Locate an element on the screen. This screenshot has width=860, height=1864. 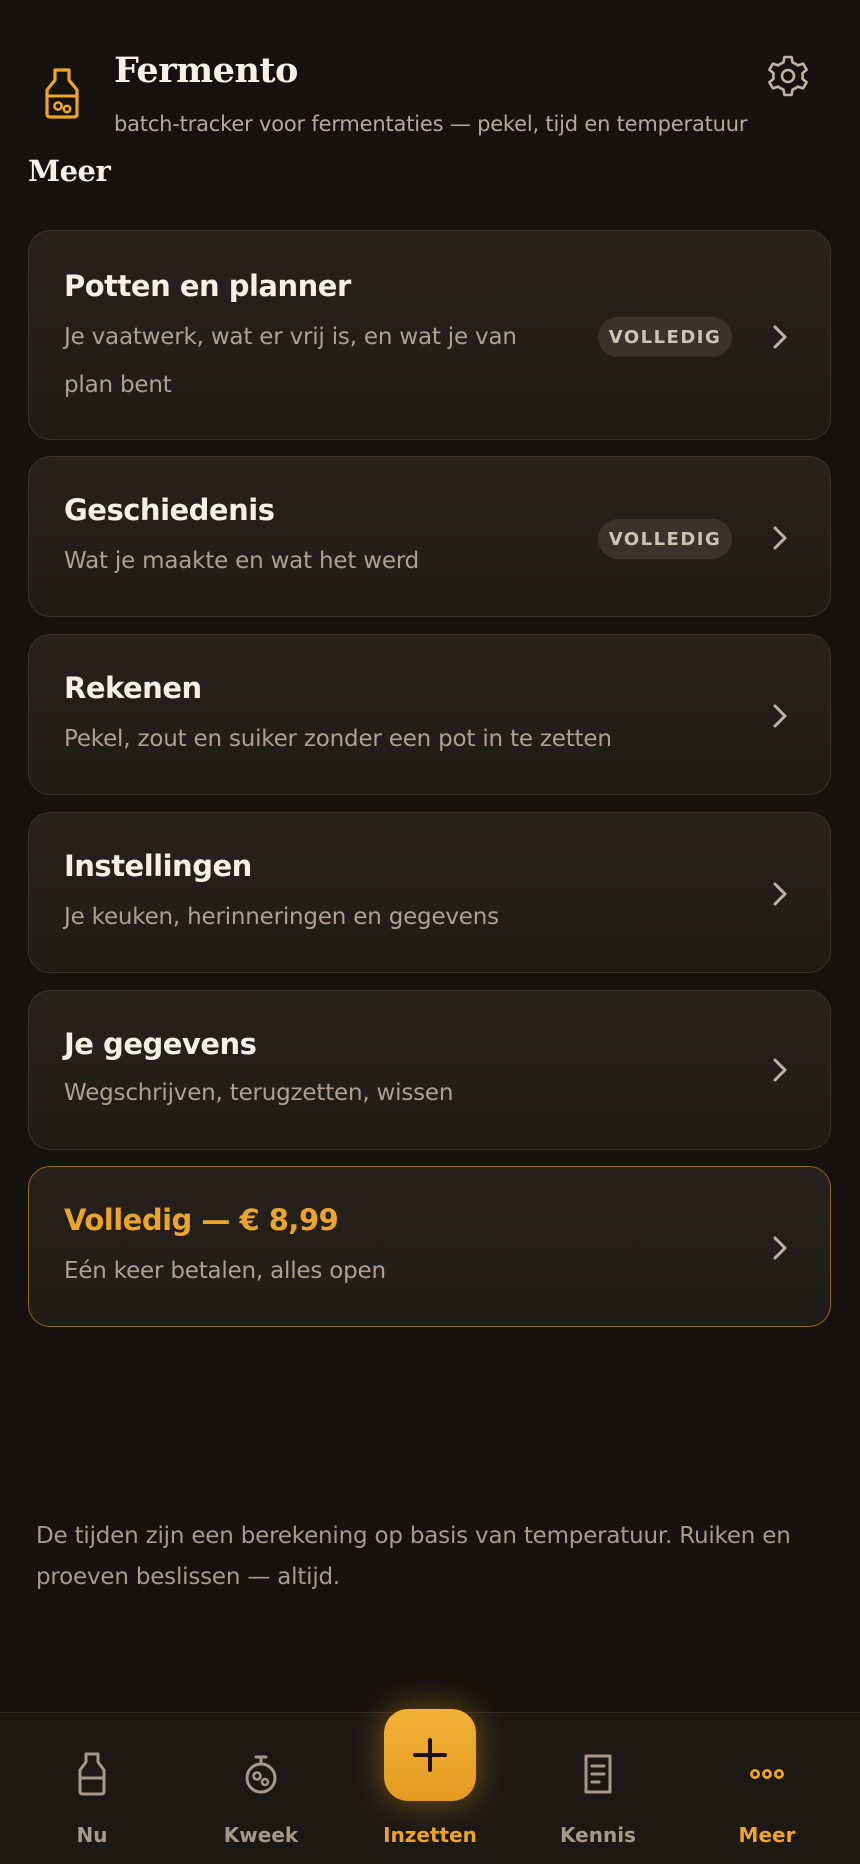
add-batch-button is located at coordinates (430, 1755).